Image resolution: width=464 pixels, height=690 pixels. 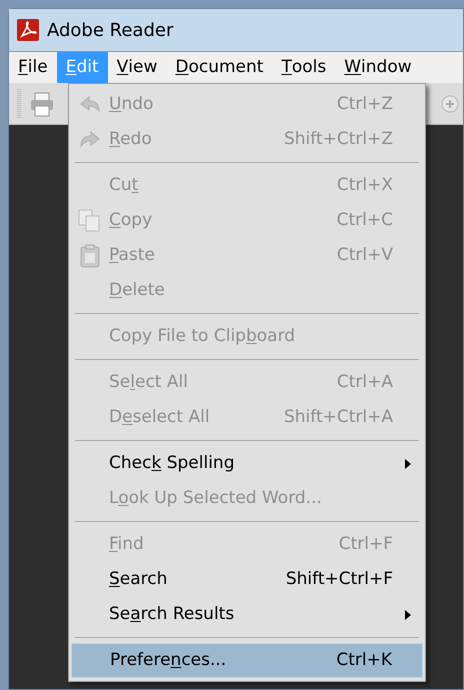 I want to click on menu-item-label: Search, so click(x=138, y=579).